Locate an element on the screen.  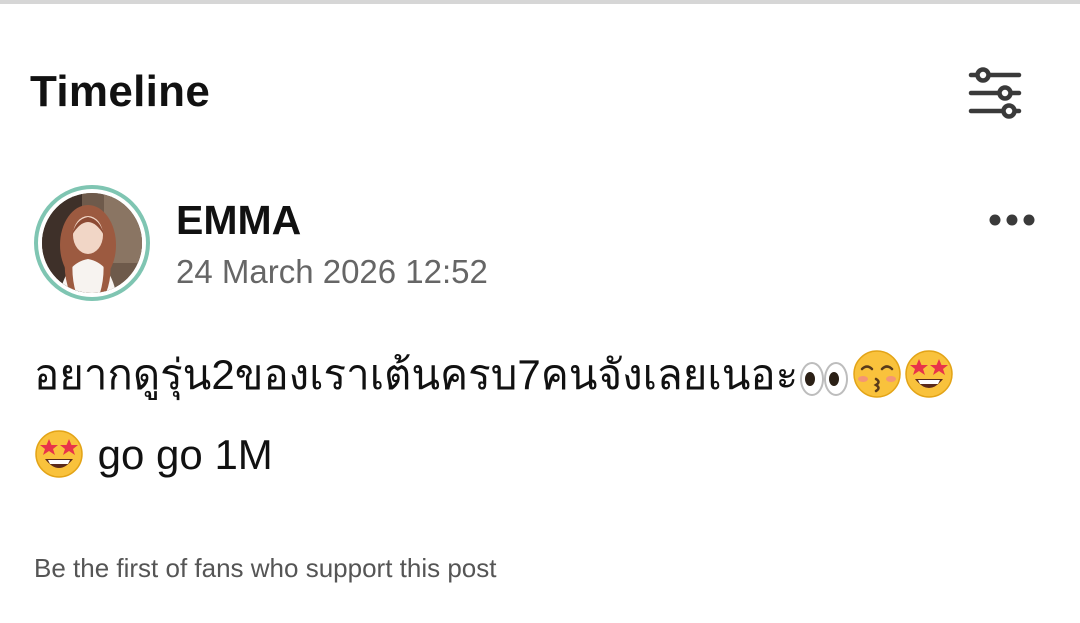
avatar is located at coordinates (92, 243).